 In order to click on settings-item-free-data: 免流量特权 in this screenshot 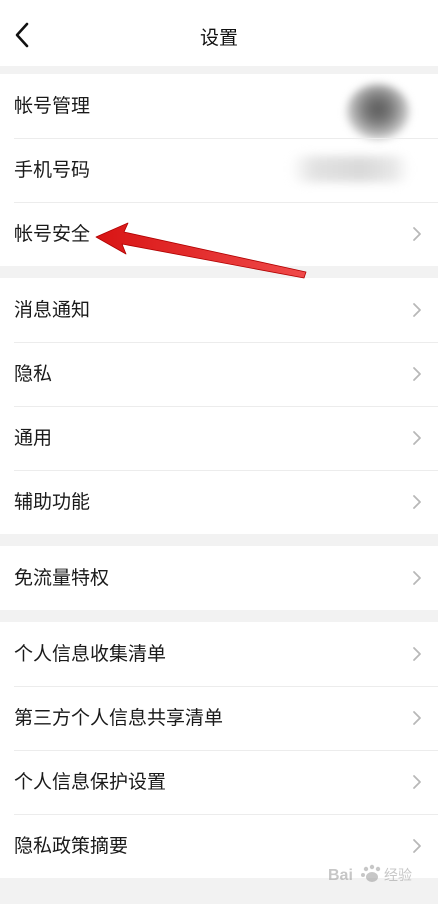, I will do `click(219, 578)`.